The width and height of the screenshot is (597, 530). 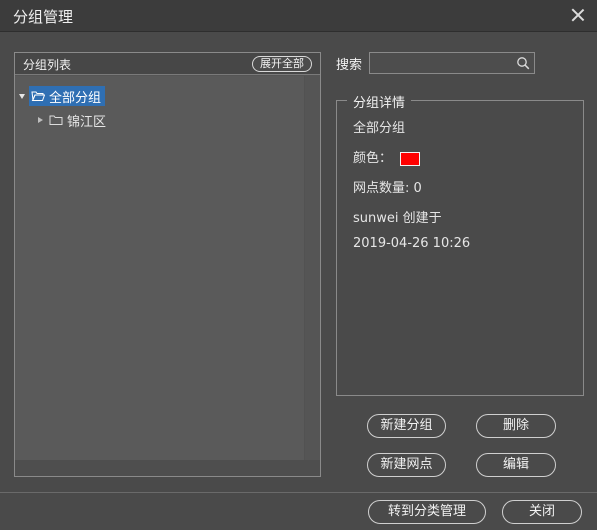 I want to click on detail-creator: sunwei 创建于, so click(x=397, y=218).